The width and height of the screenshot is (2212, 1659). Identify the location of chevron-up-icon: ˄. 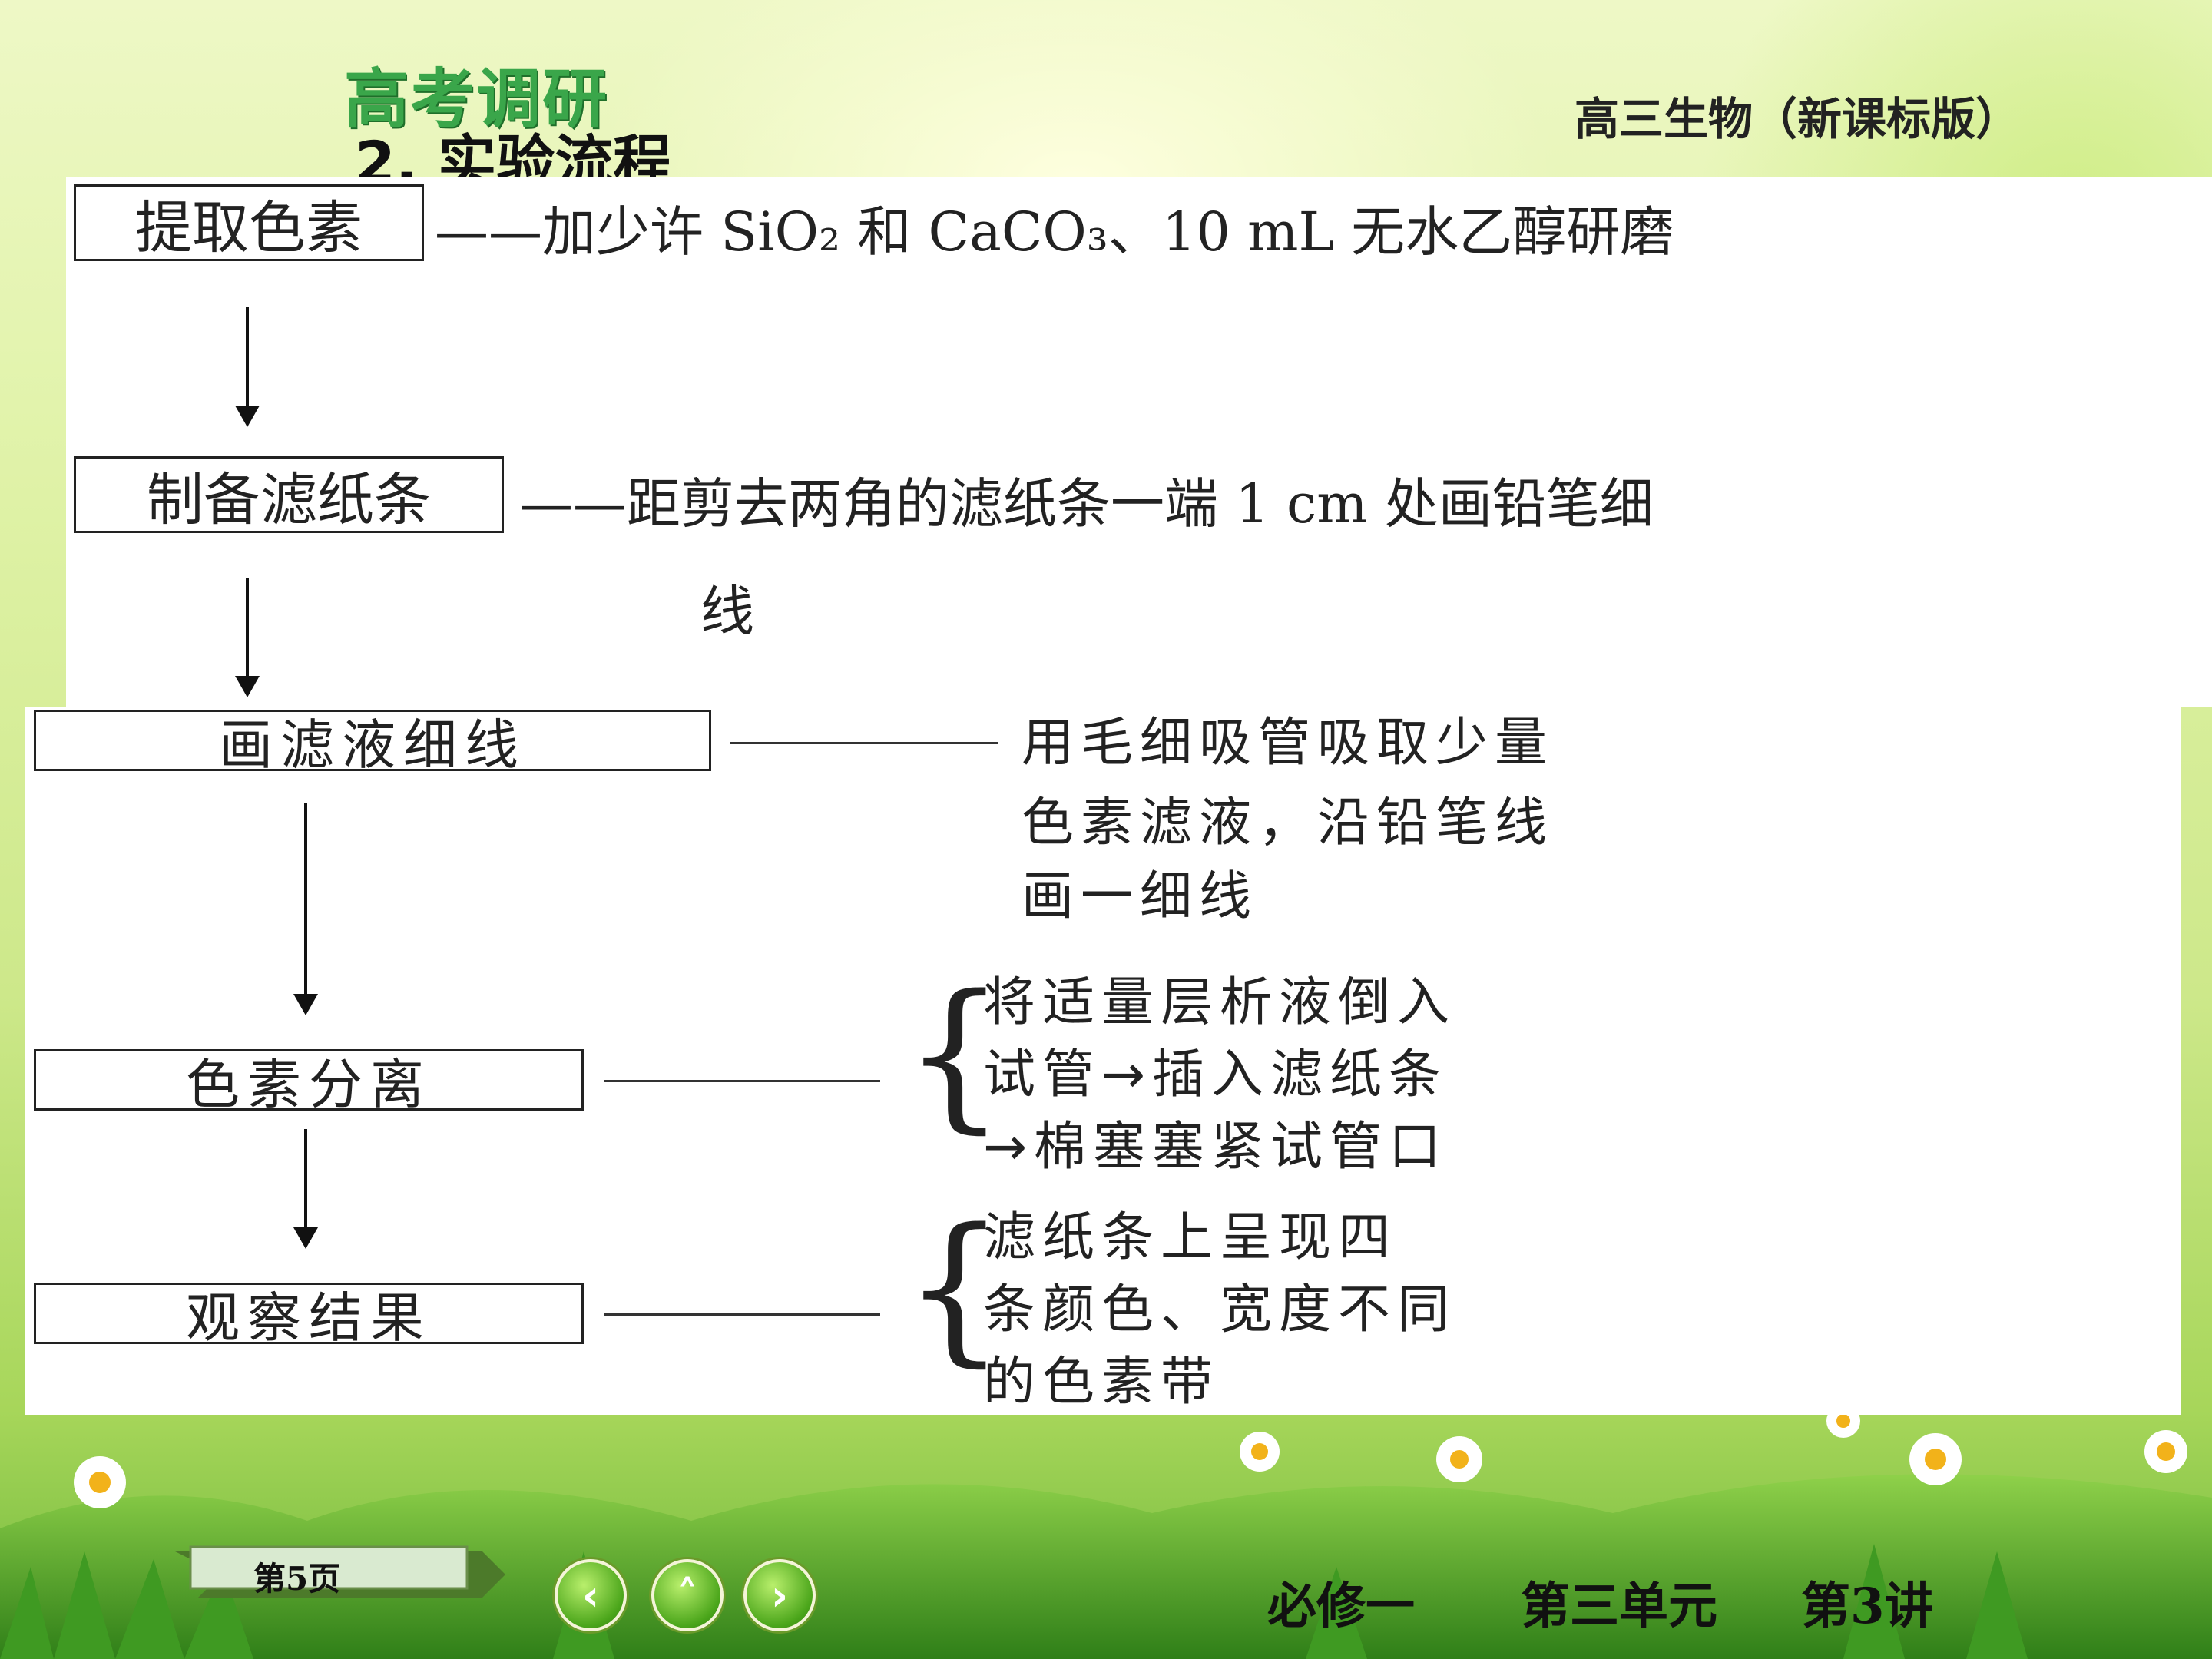
(687, 1595).